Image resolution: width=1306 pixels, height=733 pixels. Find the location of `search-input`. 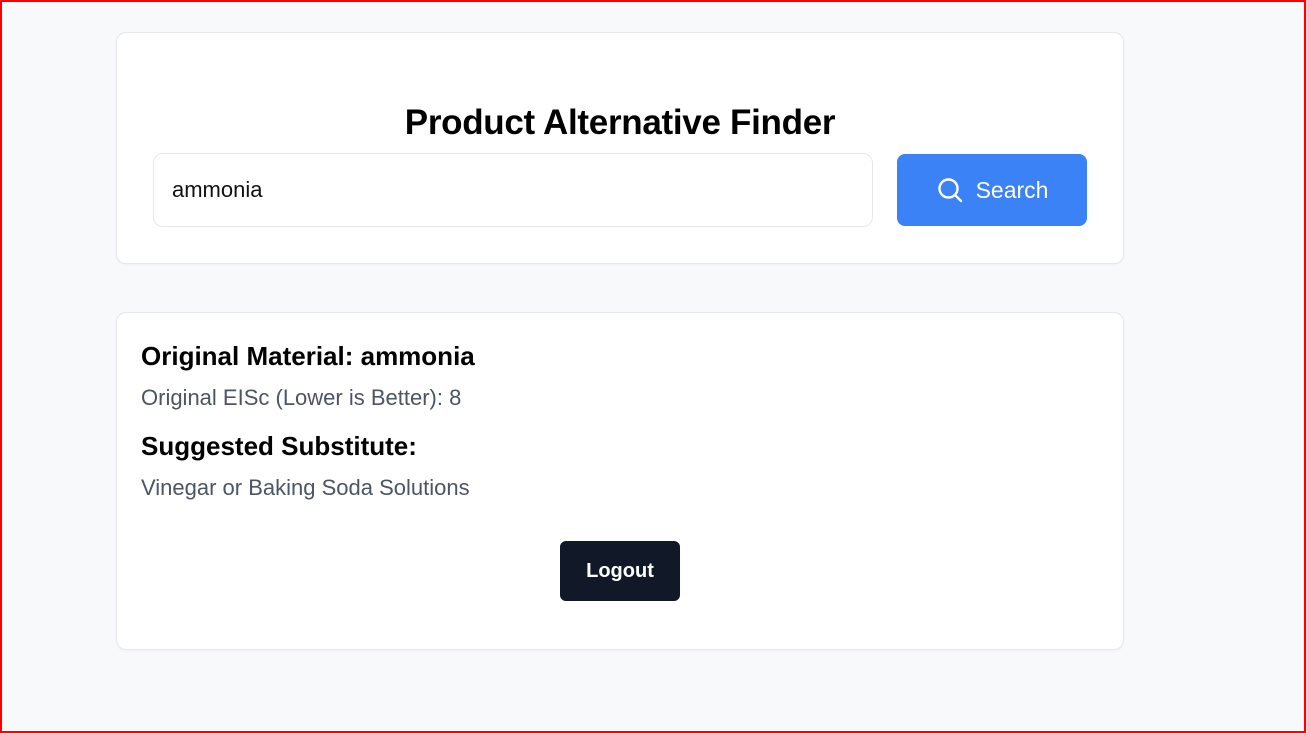

search-input is located at coordinates (513, 190).